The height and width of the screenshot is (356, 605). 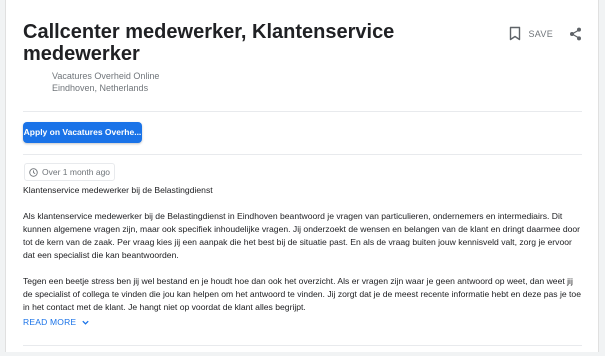 I want to click on company-logo, so click(x=37, y=80).